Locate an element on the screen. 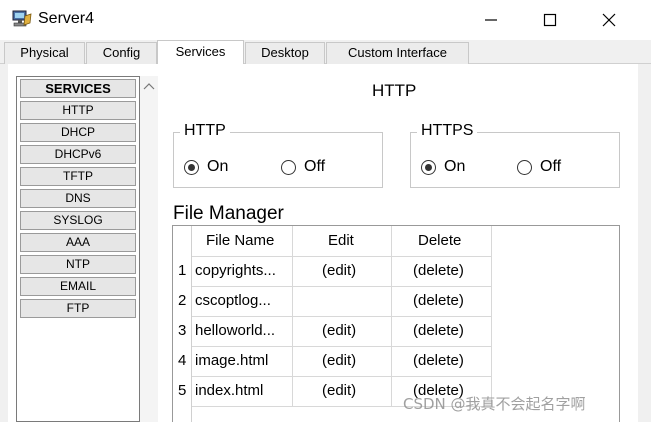  minimize-icon is located at coordinates (491, 20).